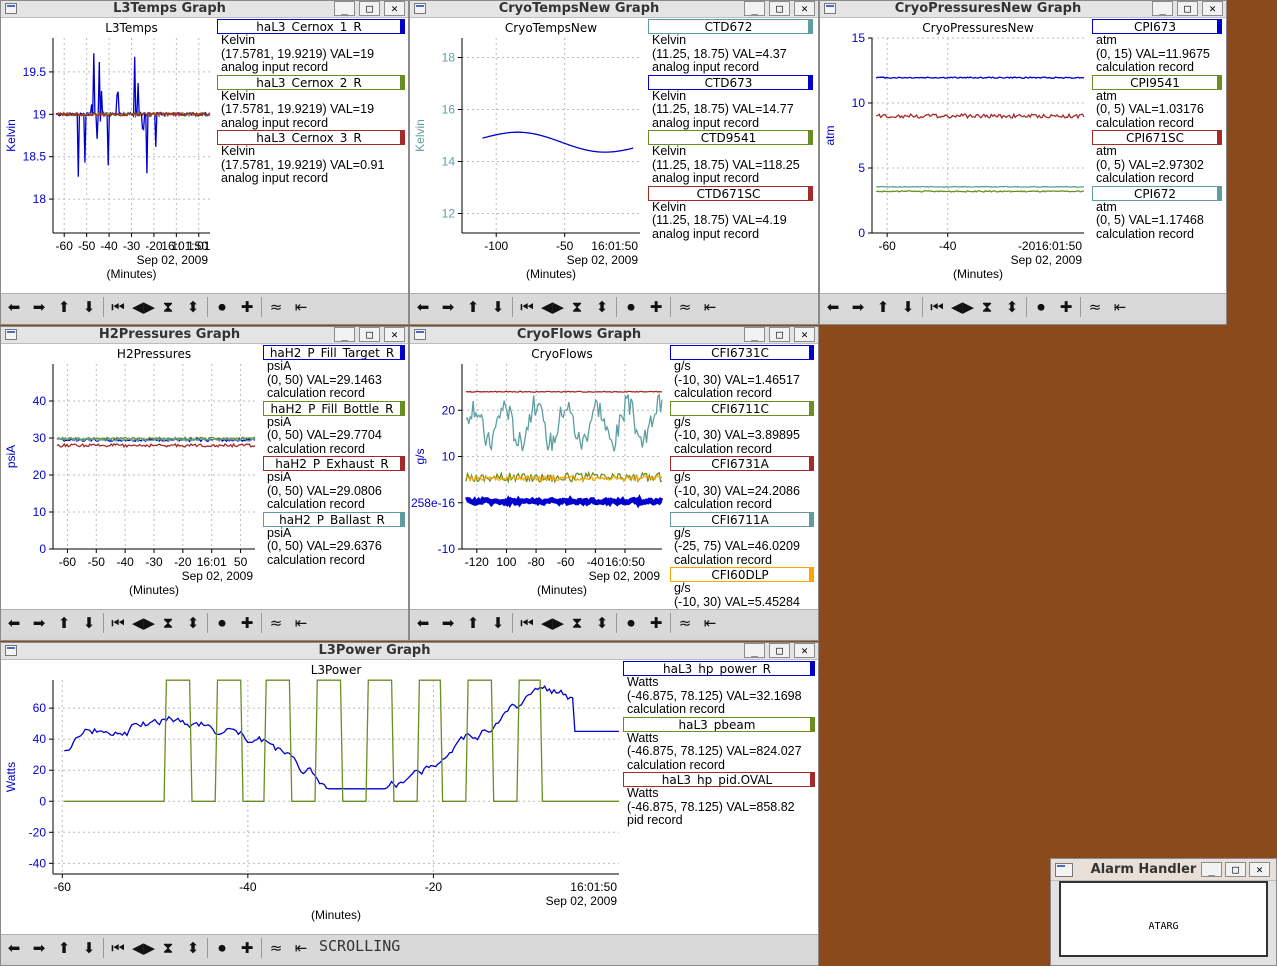 The width and height of the screenshot is (1277, 966). Describe the element at coordinates (614, 9) in the screenshot. I see `window-titlebar: CryoTempsNew Graph _ □ ✕` at that location.